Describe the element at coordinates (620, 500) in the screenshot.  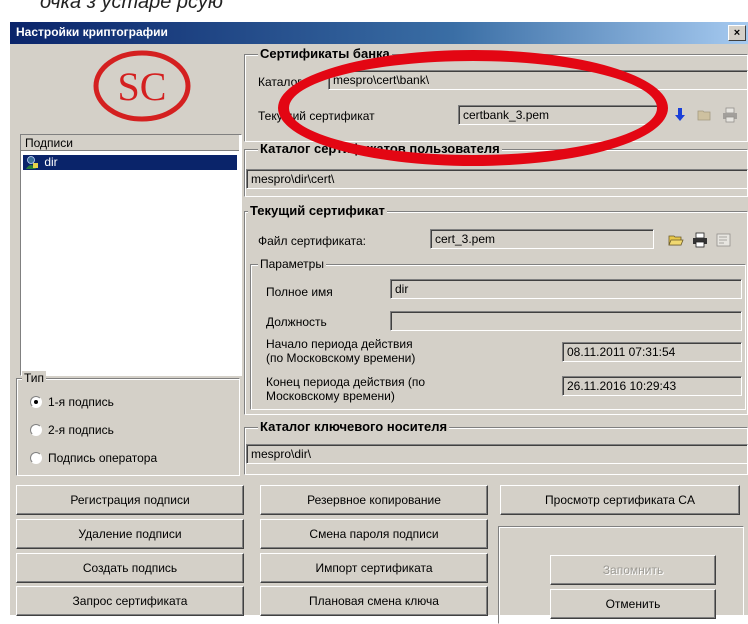
I see `view-ca-certificate-button: Просмотр сертификата CA` at that location.